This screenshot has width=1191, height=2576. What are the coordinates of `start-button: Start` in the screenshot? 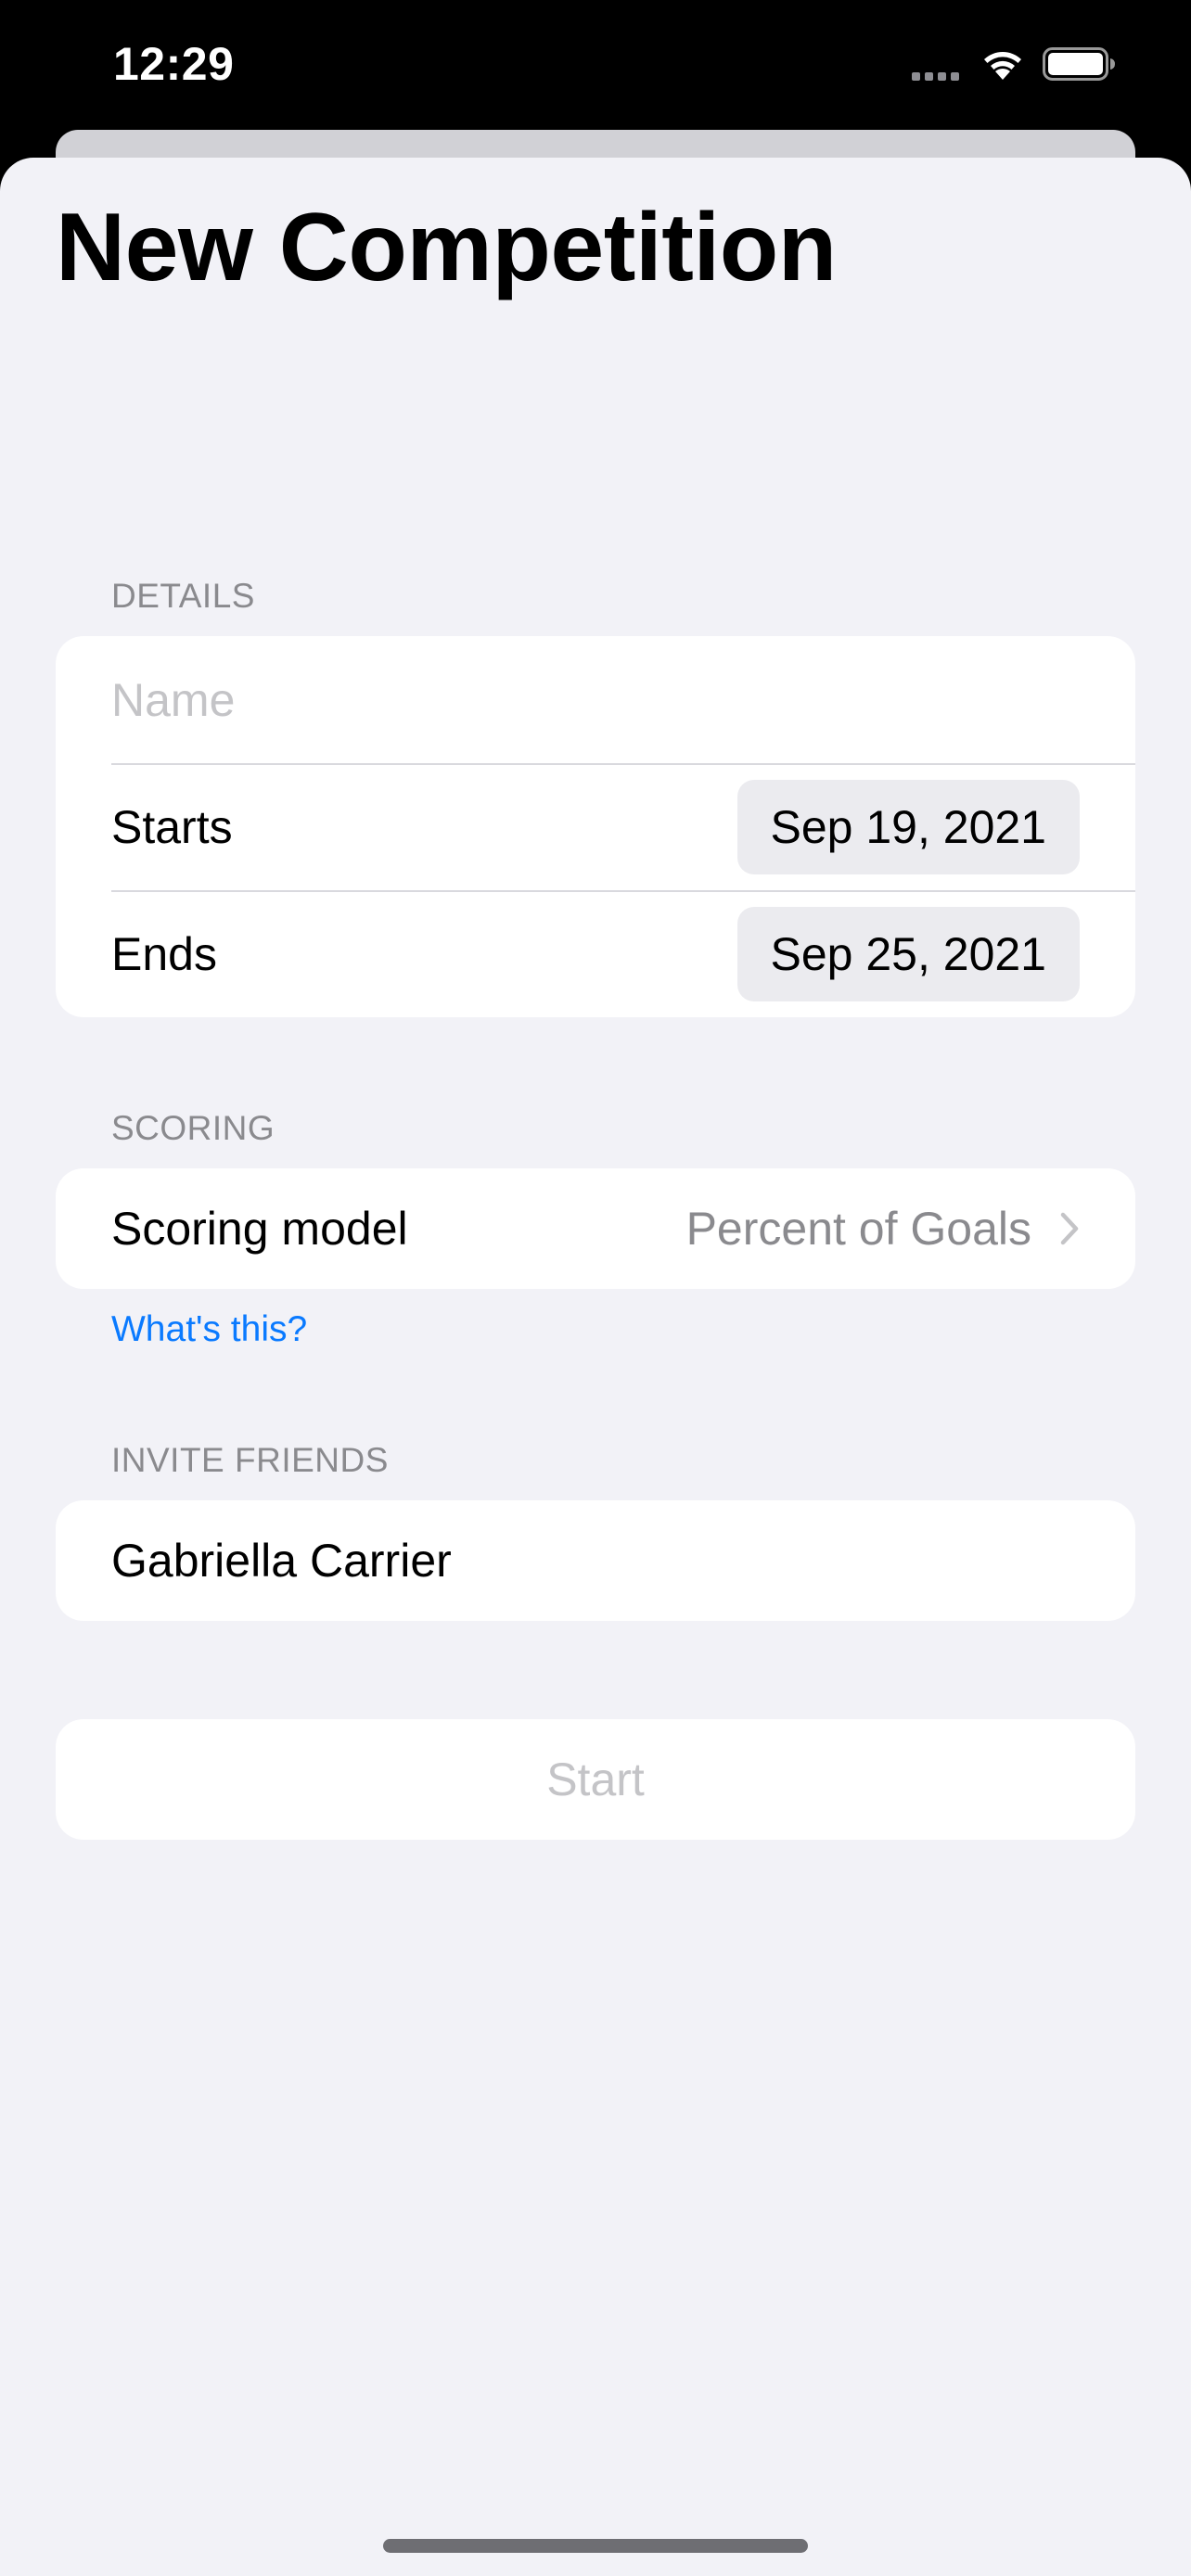 It's located at (595, 1780).